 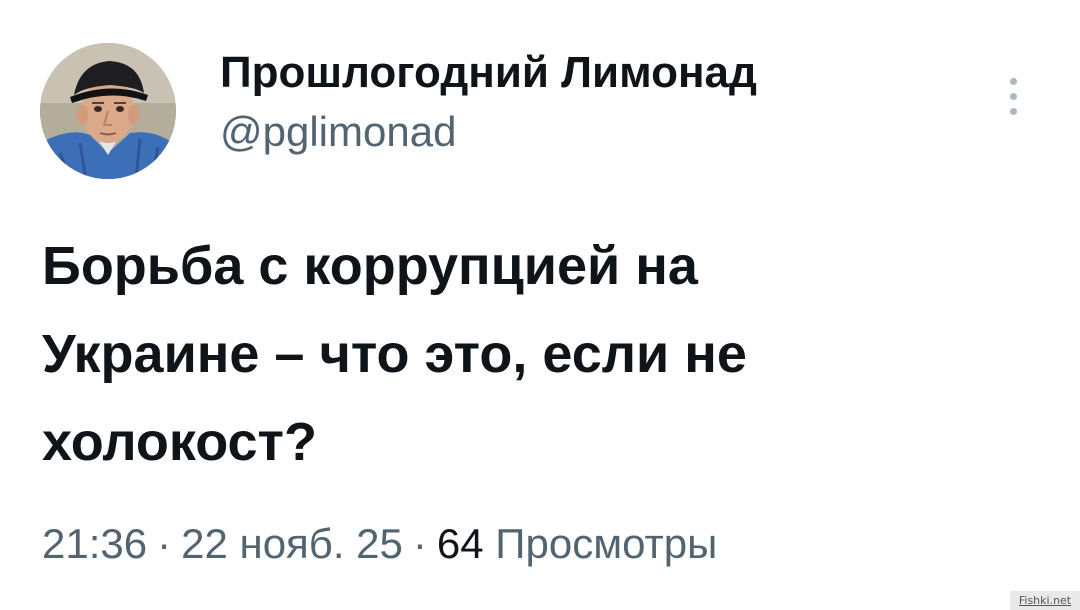 I want to click on author-handle: @pglimonad, so click(x=338, y=132).